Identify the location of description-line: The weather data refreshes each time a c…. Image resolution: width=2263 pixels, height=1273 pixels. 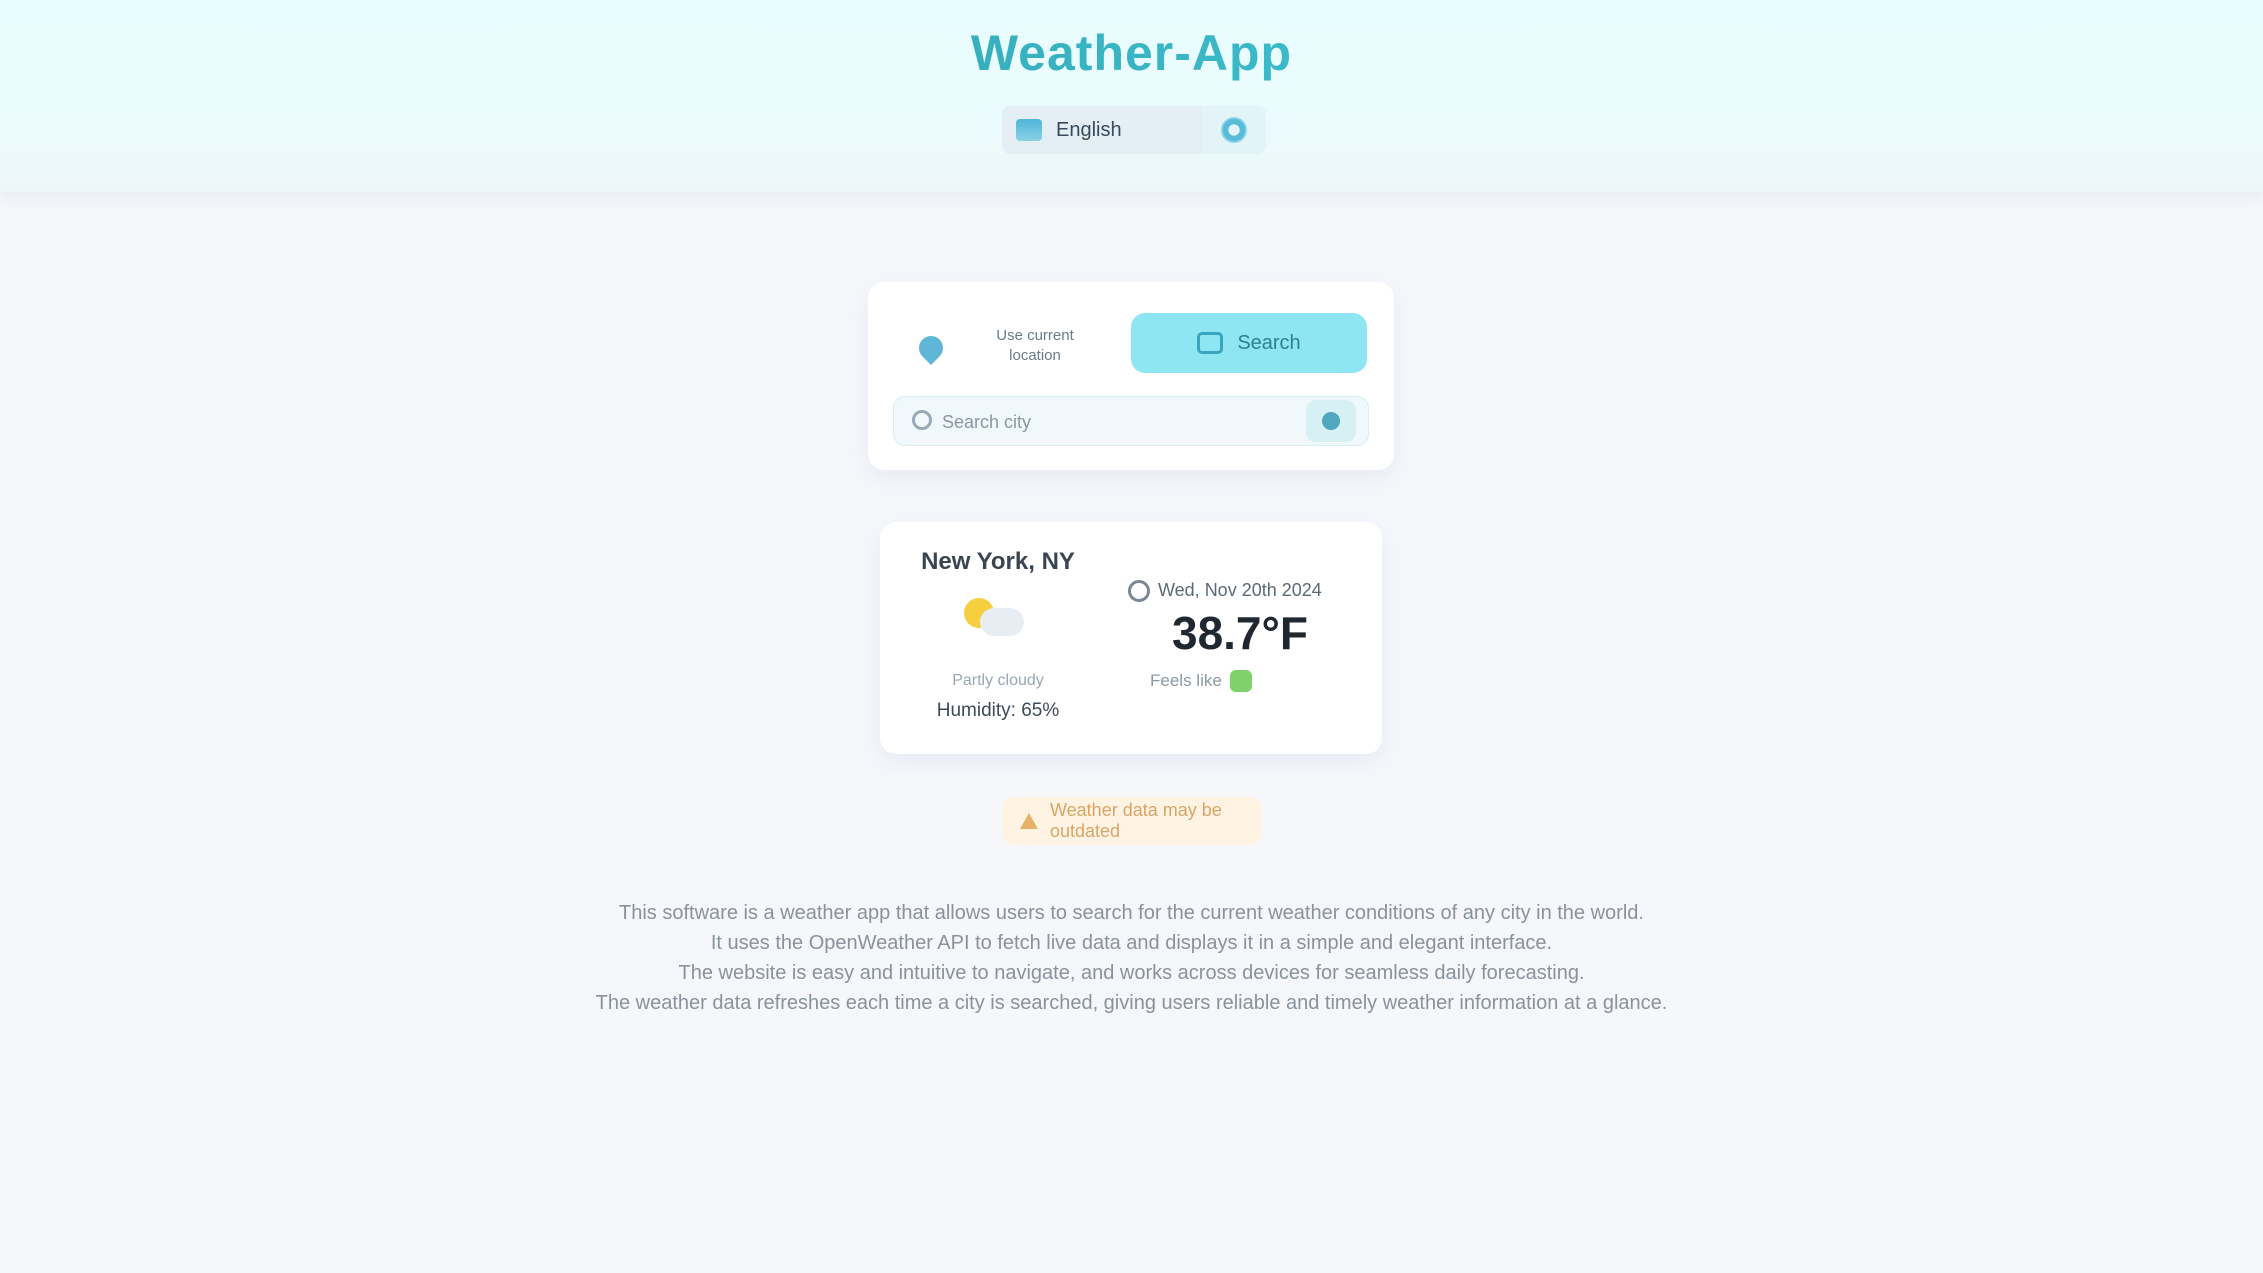
(1131, 1003).